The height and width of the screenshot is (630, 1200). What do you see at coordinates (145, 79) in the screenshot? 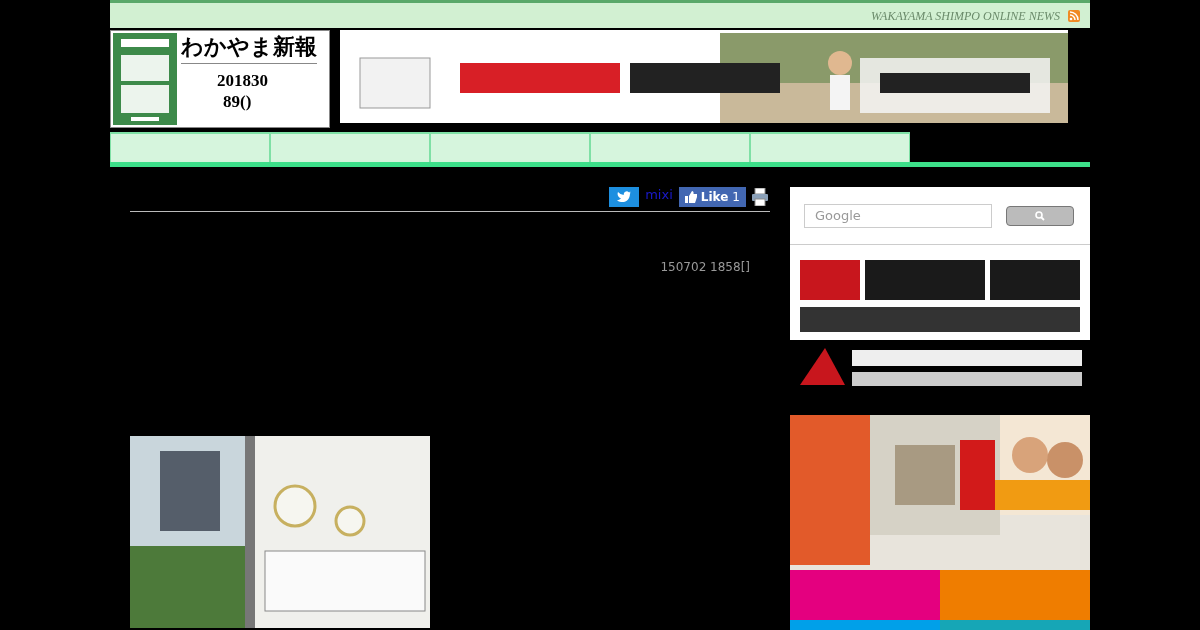
I see `logo-icon` at bounding box center [145, 79].